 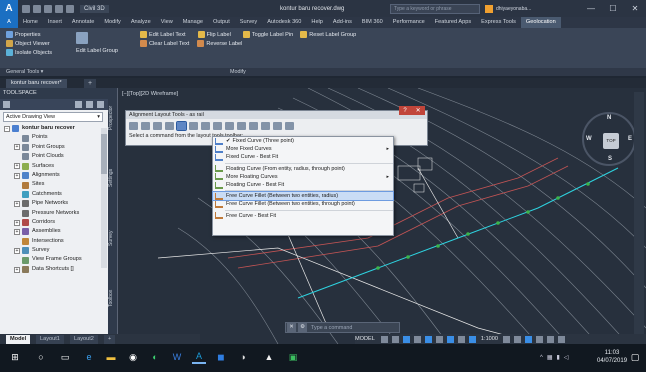 I want to click on object-viewer-button: Object Viewer, so click(x=29, y=43).